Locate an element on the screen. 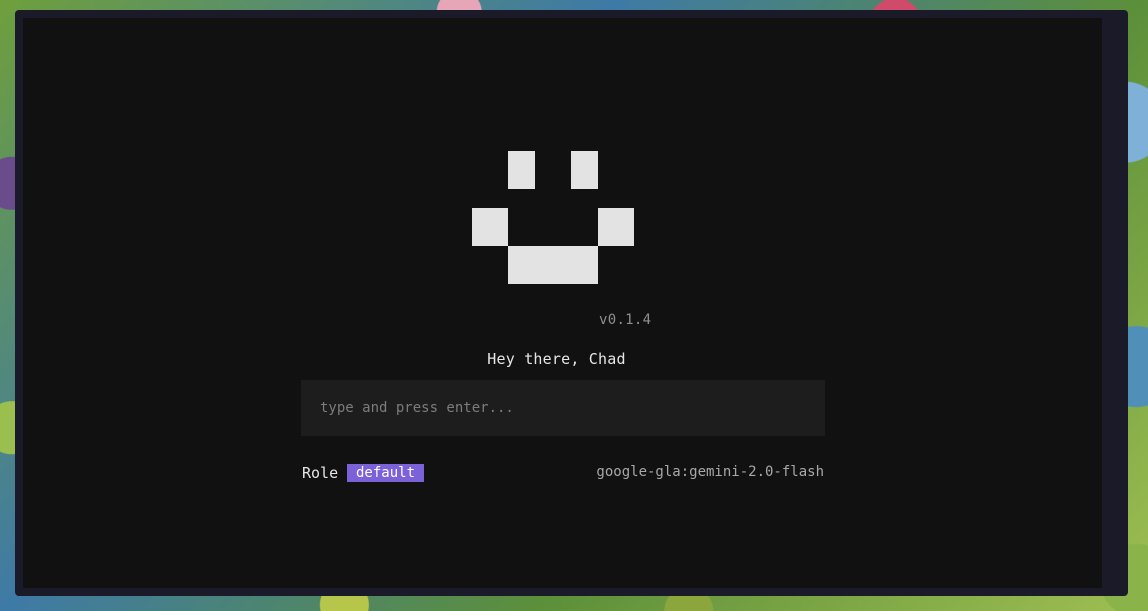  prompt-input is located at coordinates (563, 408).